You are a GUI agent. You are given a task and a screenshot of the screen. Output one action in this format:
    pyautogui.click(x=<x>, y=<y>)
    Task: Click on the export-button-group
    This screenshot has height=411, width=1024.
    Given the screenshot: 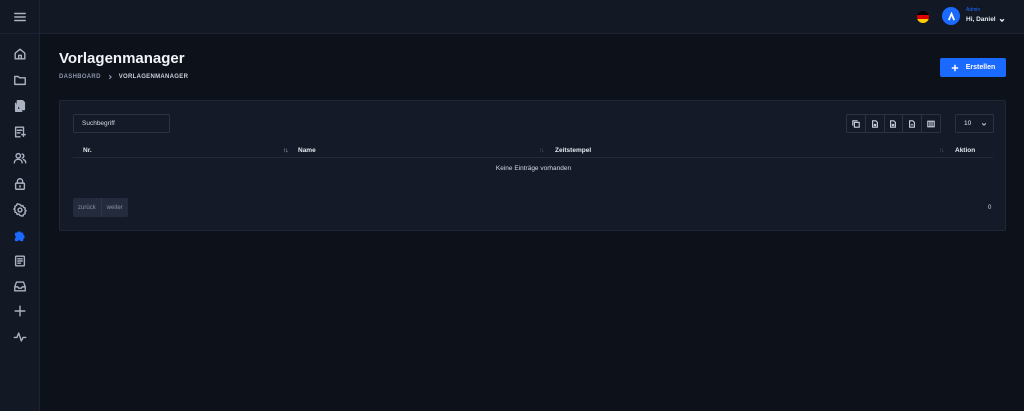 What is the action you would take?
    pyautogui.click(x=893, y=123)
    